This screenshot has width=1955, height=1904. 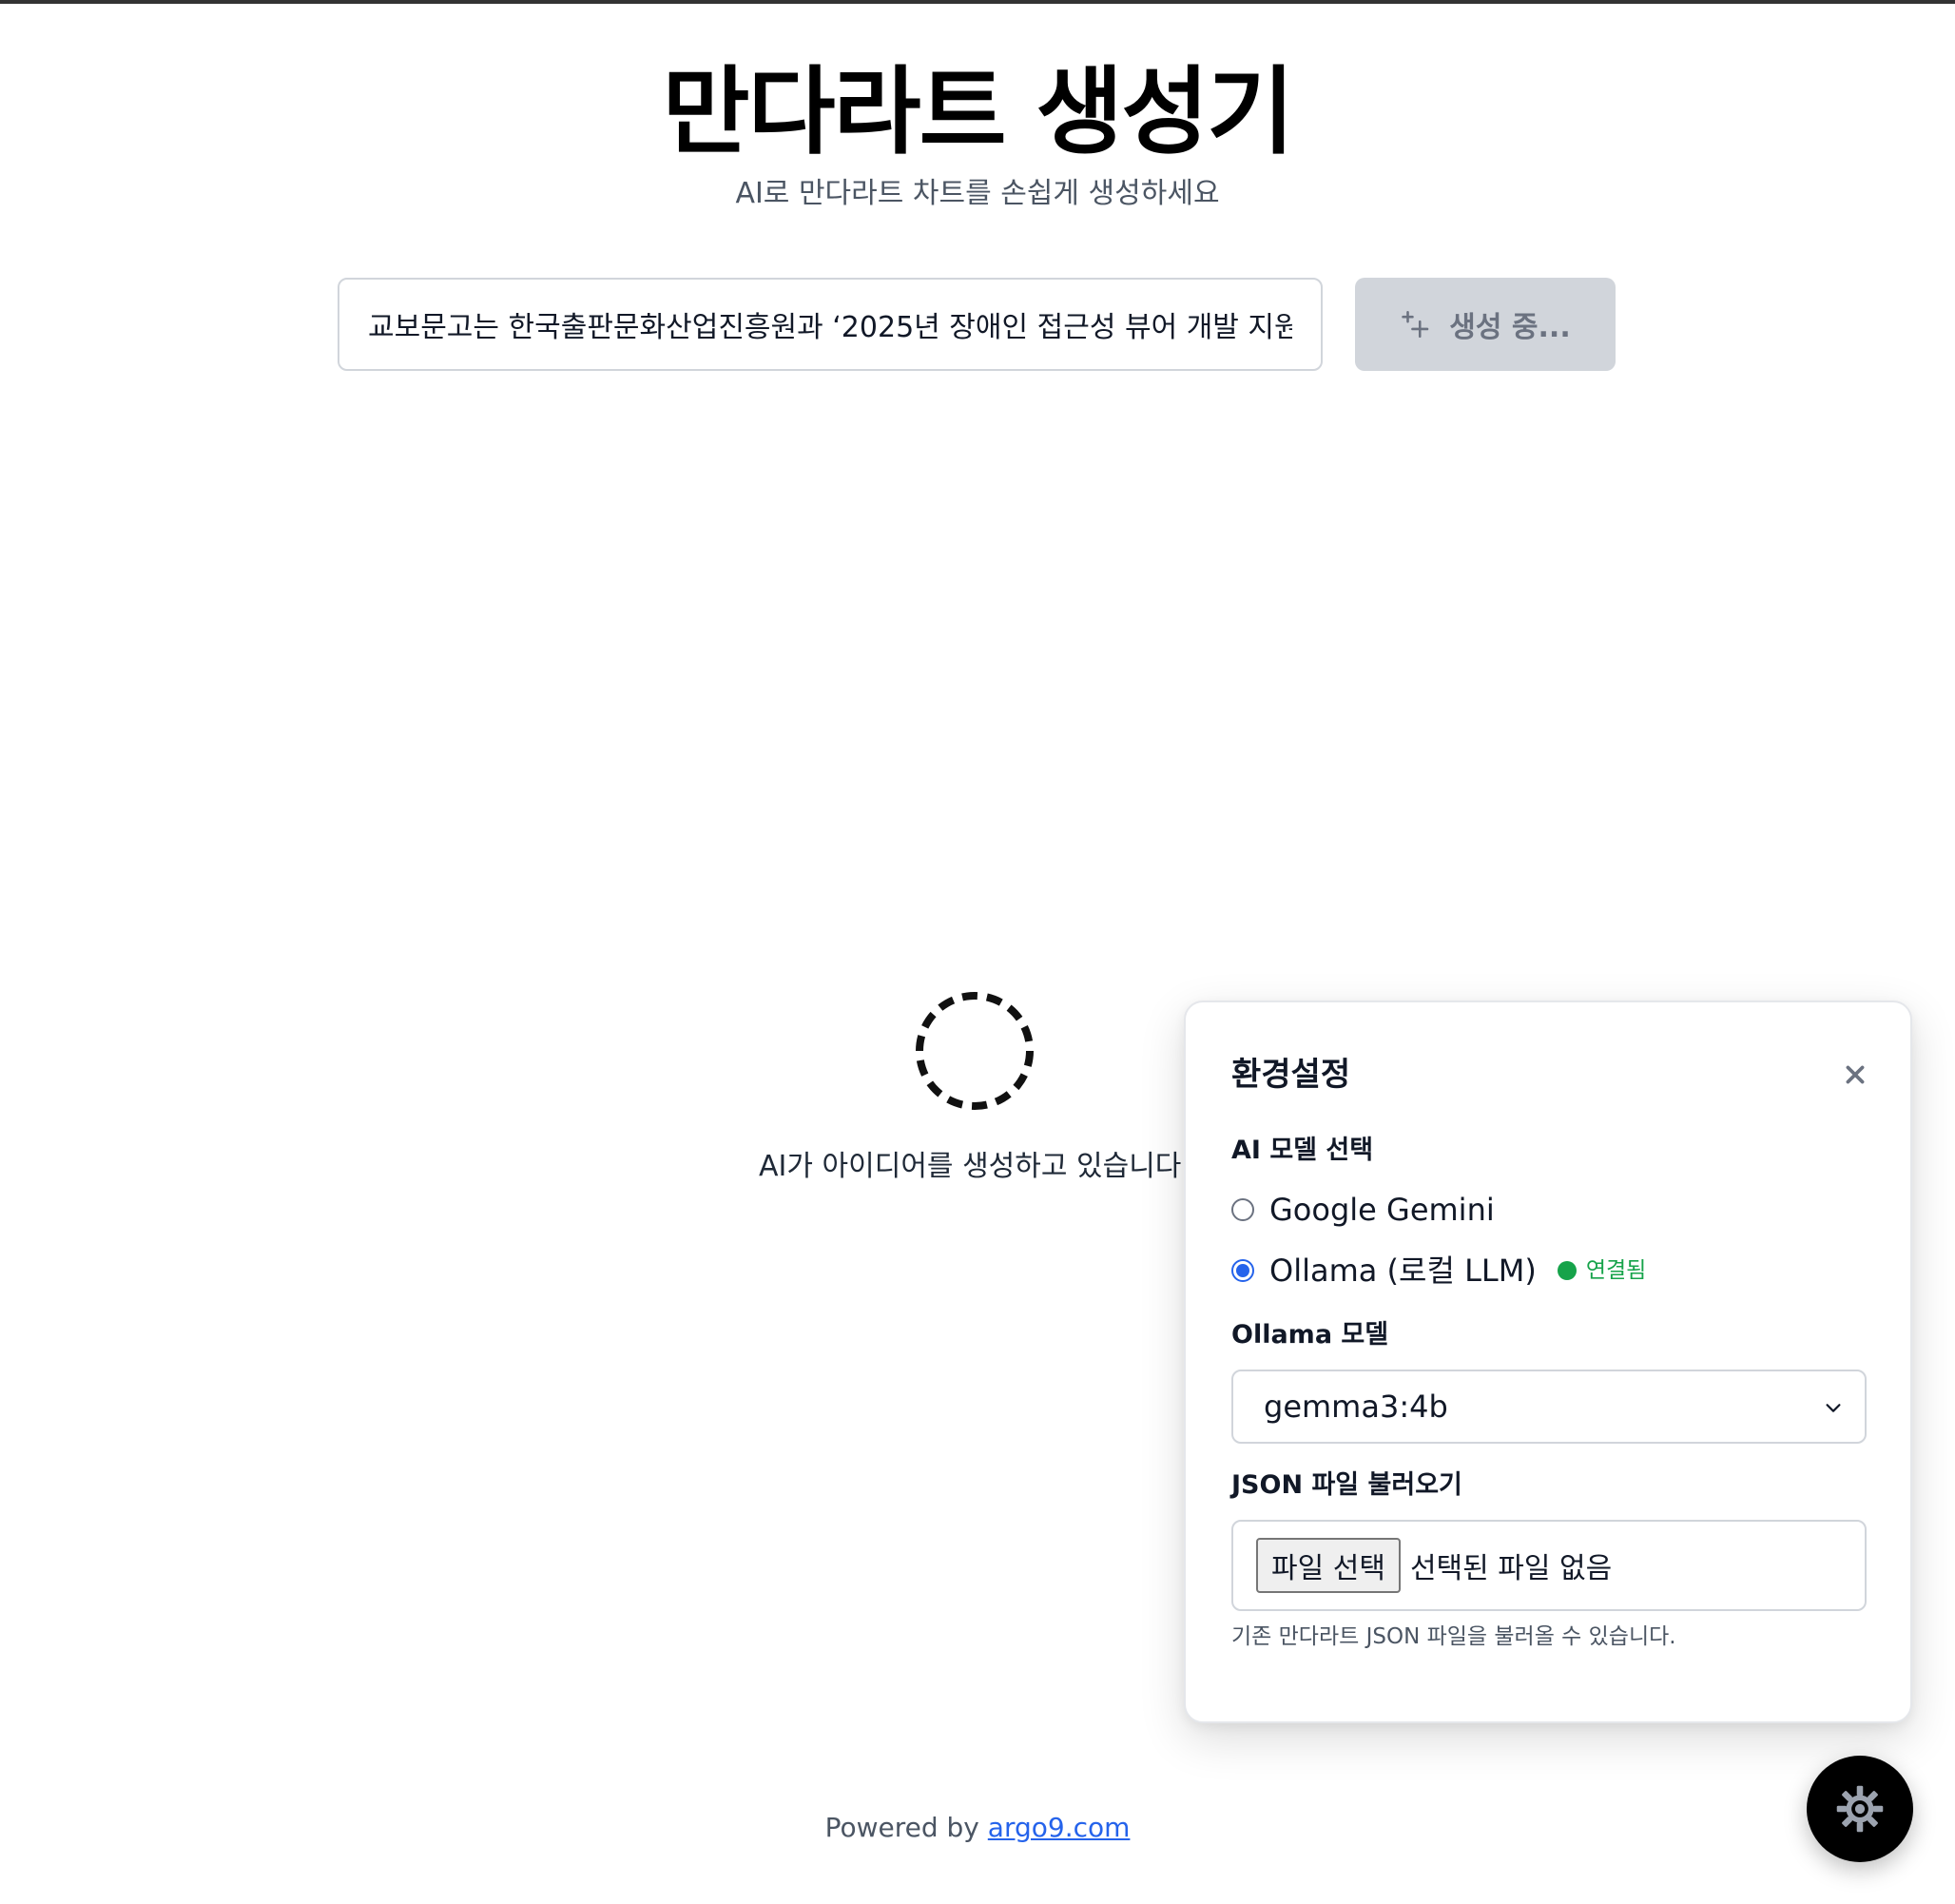 I want to click on radio-gemini-label: Google Gemini, so click(x=1382, y=1210).